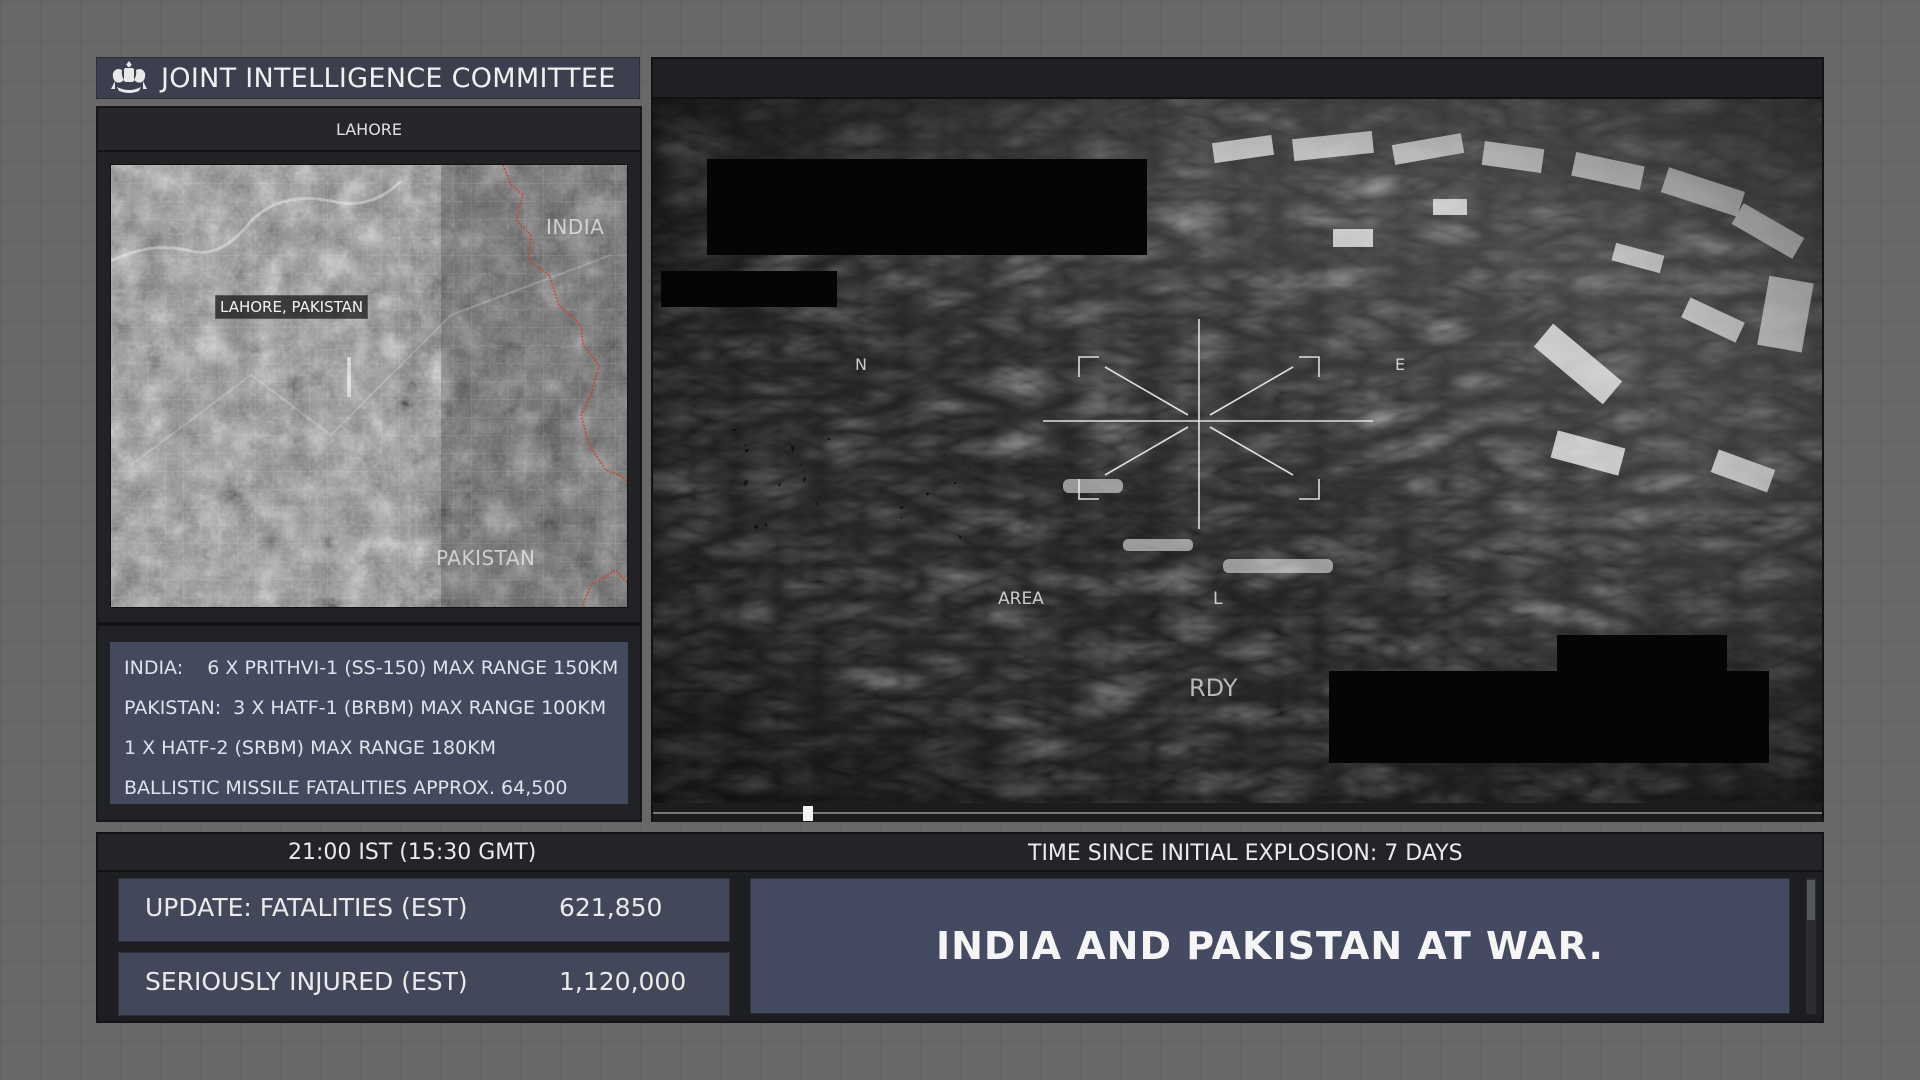  Describe the element at coordinates (486, 558) in the screenshot. I see `map-label-pakistan: PAKISTAN` at that location.